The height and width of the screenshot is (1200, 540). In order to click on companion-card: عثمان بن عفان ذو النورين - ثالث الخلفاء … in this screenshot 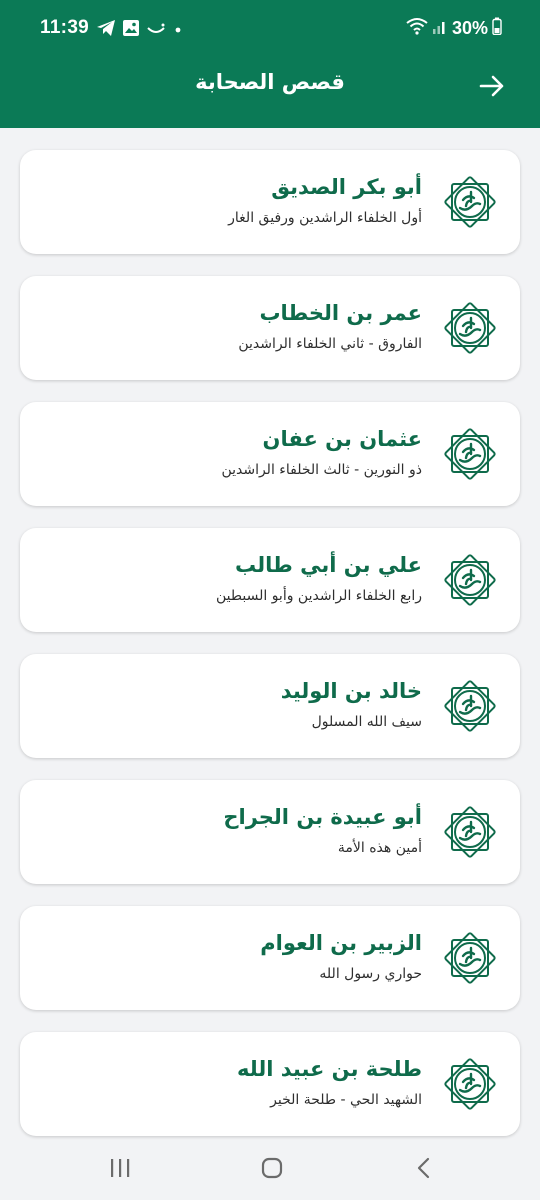, I will do `click(270, 454)`.